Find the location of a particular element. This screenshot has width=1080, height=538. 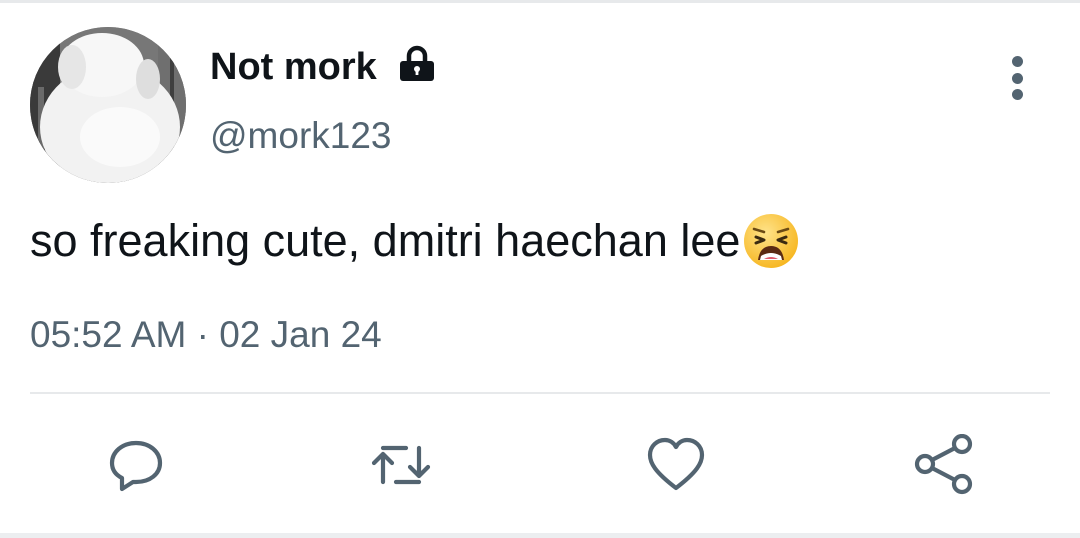

retweet-icon is located at coordinates (401, 465).